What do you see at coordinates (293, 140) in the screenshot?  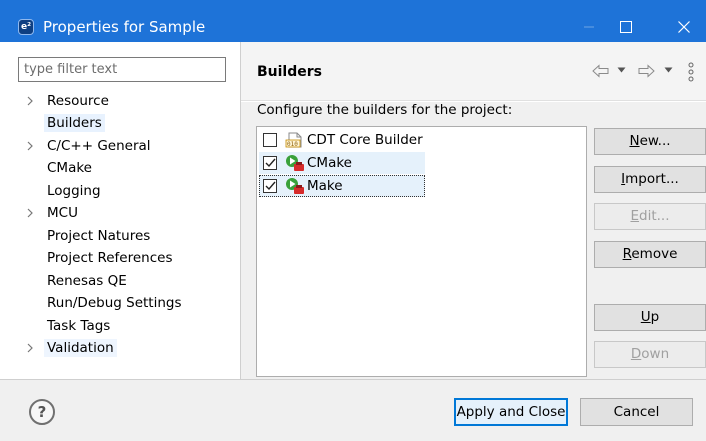 I see `cdt-builder-icon: 010` at bounding box center [293, 140].